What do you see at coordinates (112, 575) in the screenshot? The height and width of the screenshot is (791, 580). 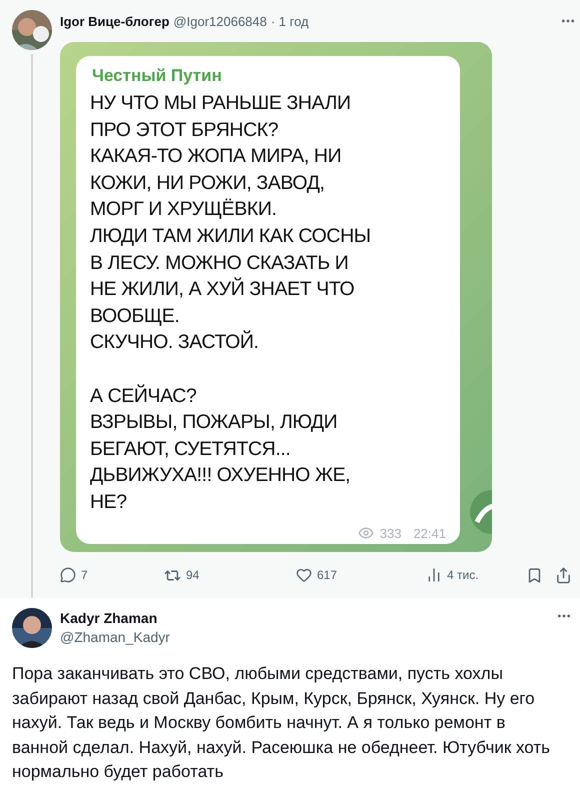 I see `reply-button: 7` at bounding box center [112, 575].